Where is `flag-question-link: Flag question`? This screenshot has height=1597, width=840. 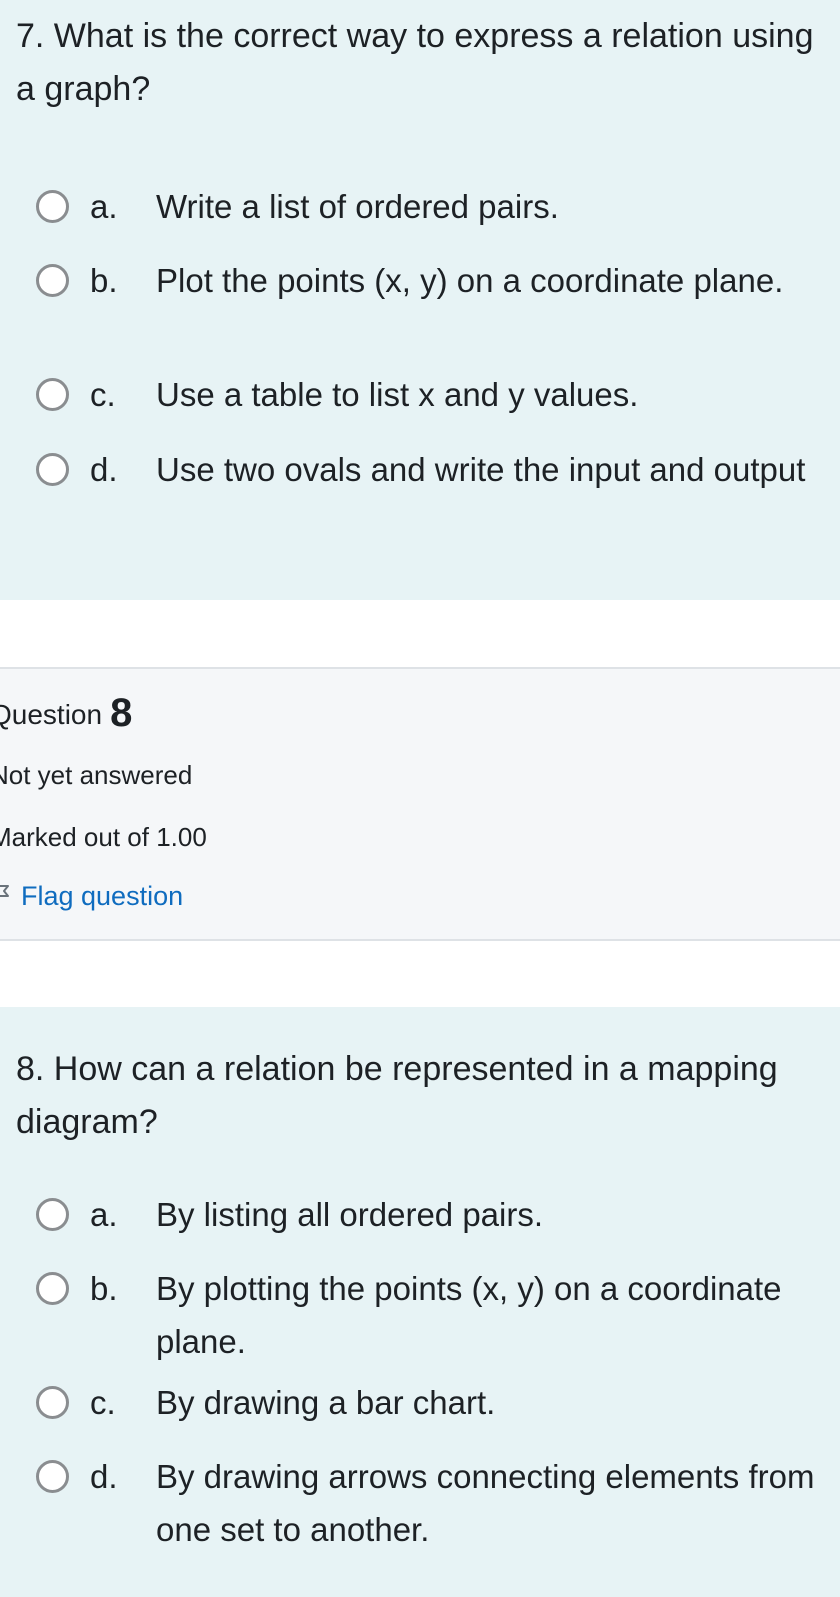 flag-question-link: Flag question is located at coordinates (91, 896).